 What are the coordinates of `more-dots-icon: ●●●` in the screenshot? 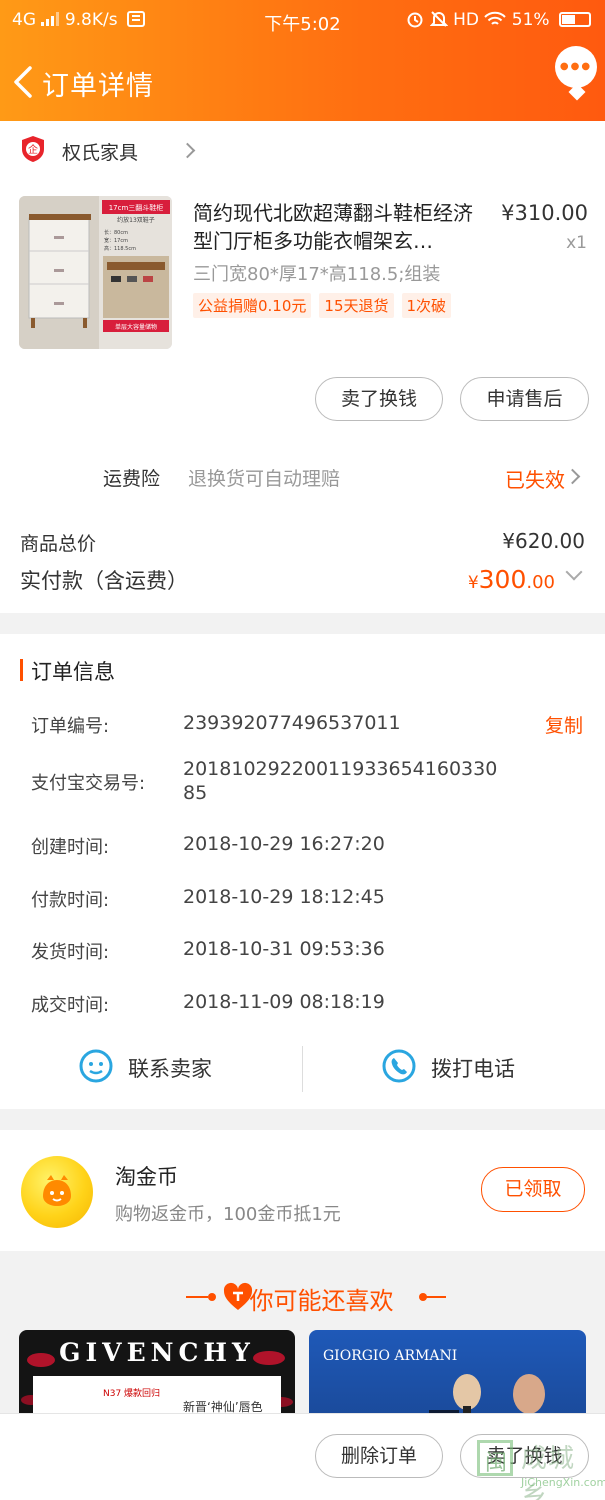 It's located at (576, 66).